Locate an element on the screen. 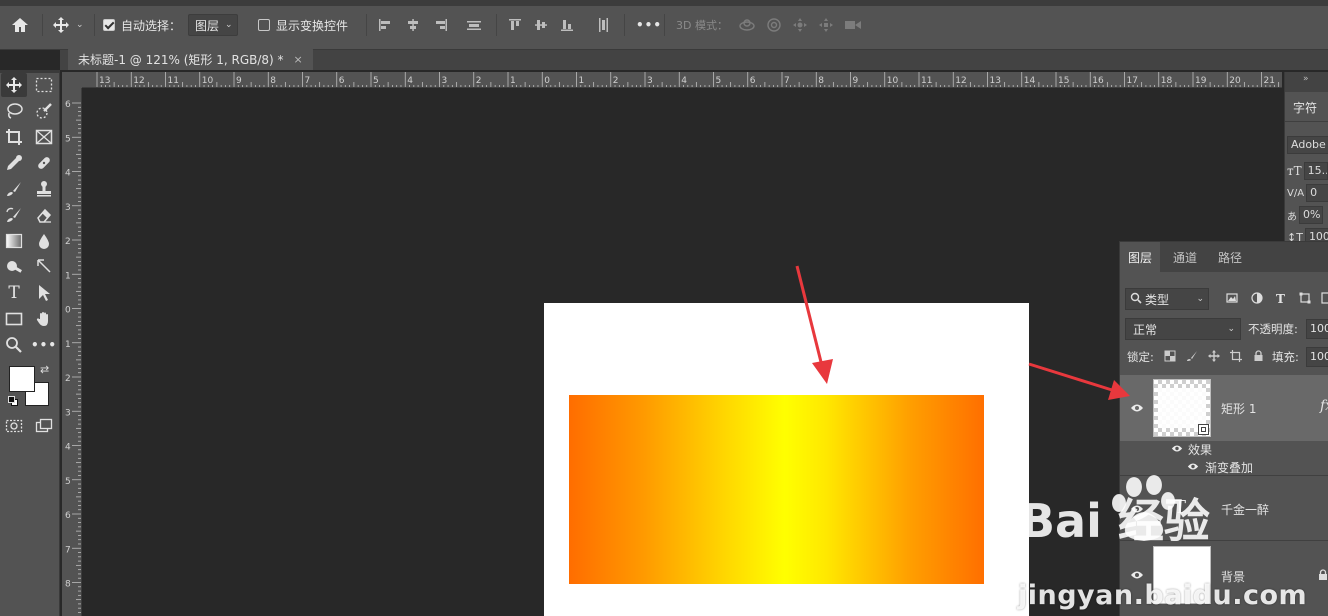  gradient-rectangle-shape is located at coordinates (776, 489).